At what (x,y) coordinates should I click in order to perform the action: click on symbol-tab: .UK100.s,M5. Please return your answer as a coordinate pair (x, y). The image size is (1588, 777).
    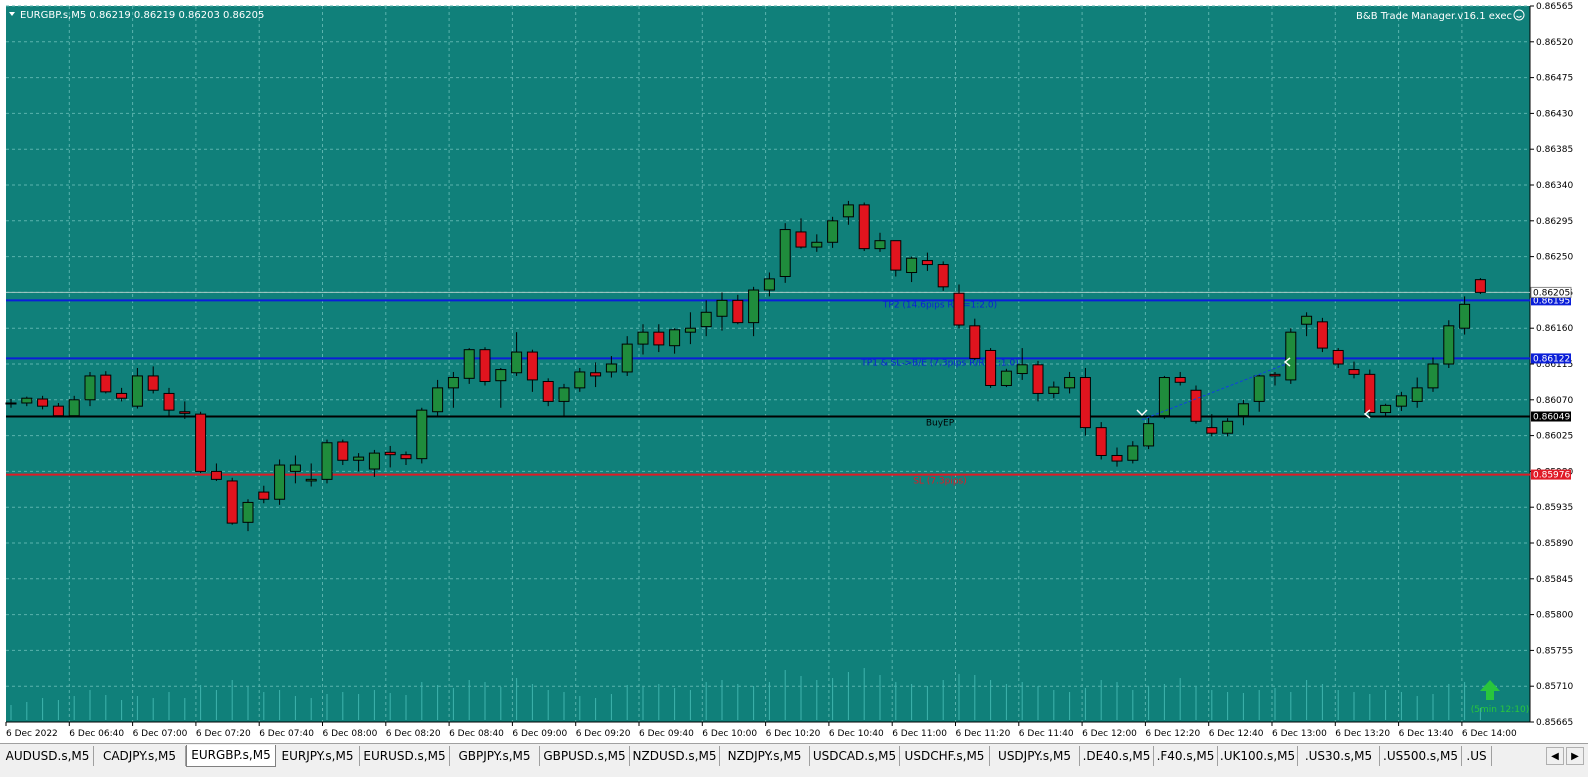
    Looking at the image, I should click on (1258, 756).